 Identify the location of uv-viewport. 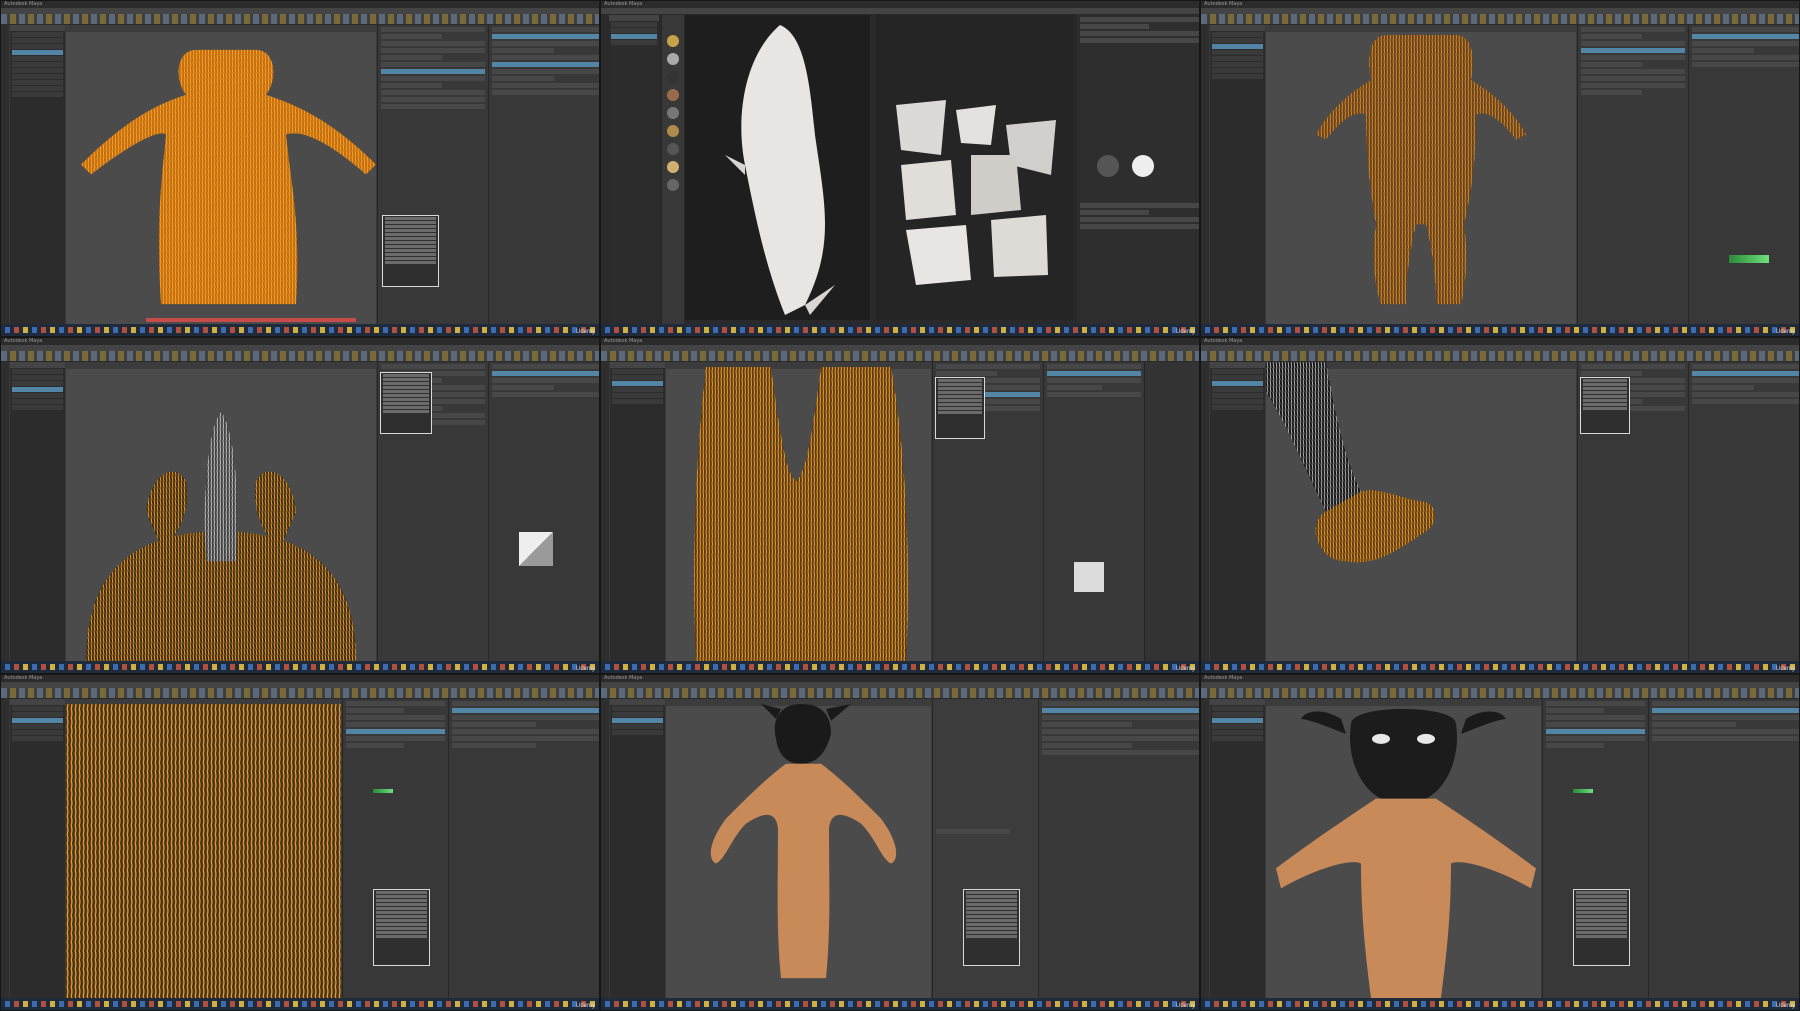
(975, 167).